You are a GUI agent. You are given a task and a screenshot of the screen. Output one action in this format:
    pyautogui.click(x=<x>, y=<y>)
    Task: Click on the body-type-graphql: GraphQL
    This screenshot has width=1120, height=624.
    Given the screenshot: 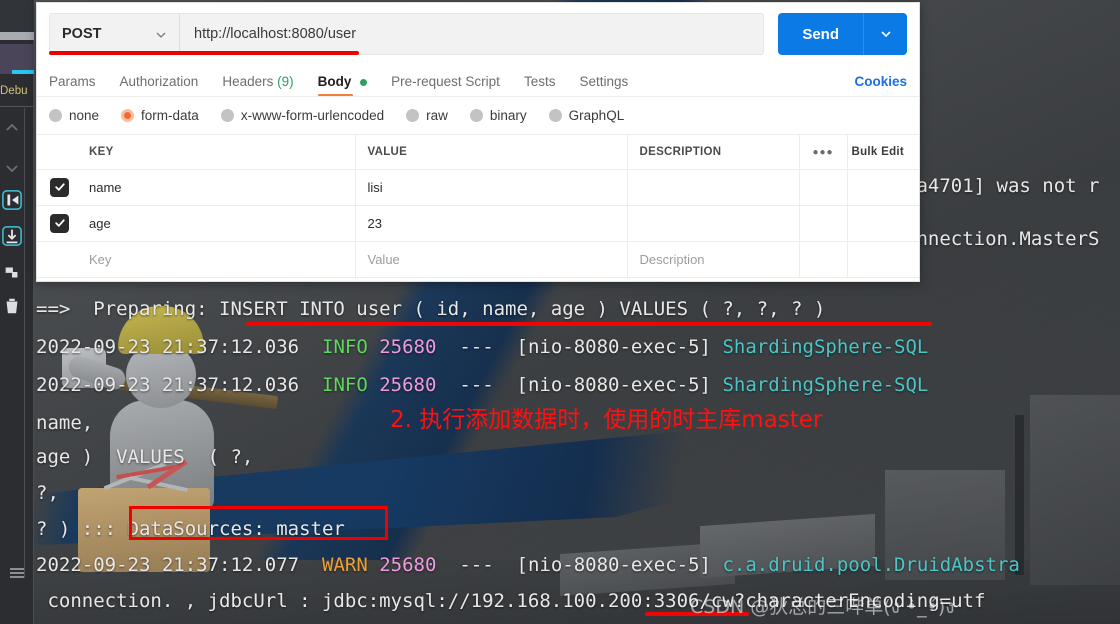 What is the action you would take?
    pyautogui.click(x=586, y=115)
    